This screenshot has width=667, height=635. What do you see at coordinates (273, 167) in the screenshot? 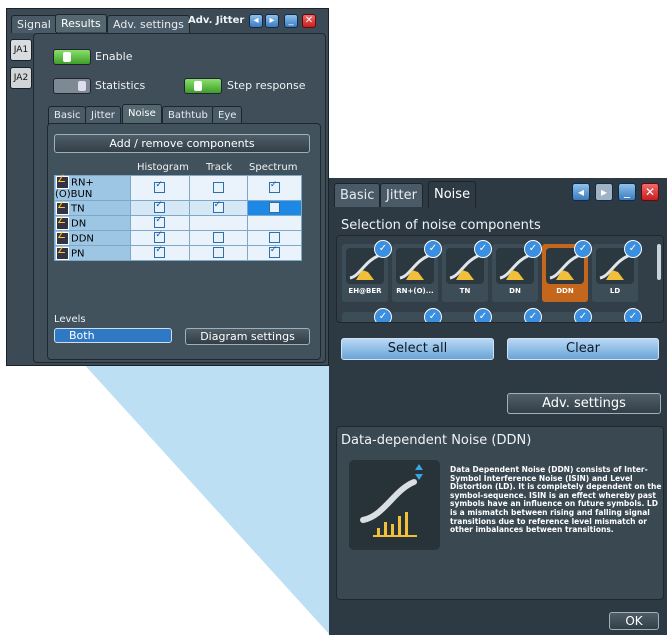
I see `col-spectrum: Spectrum` at bounding box center [273, 167].